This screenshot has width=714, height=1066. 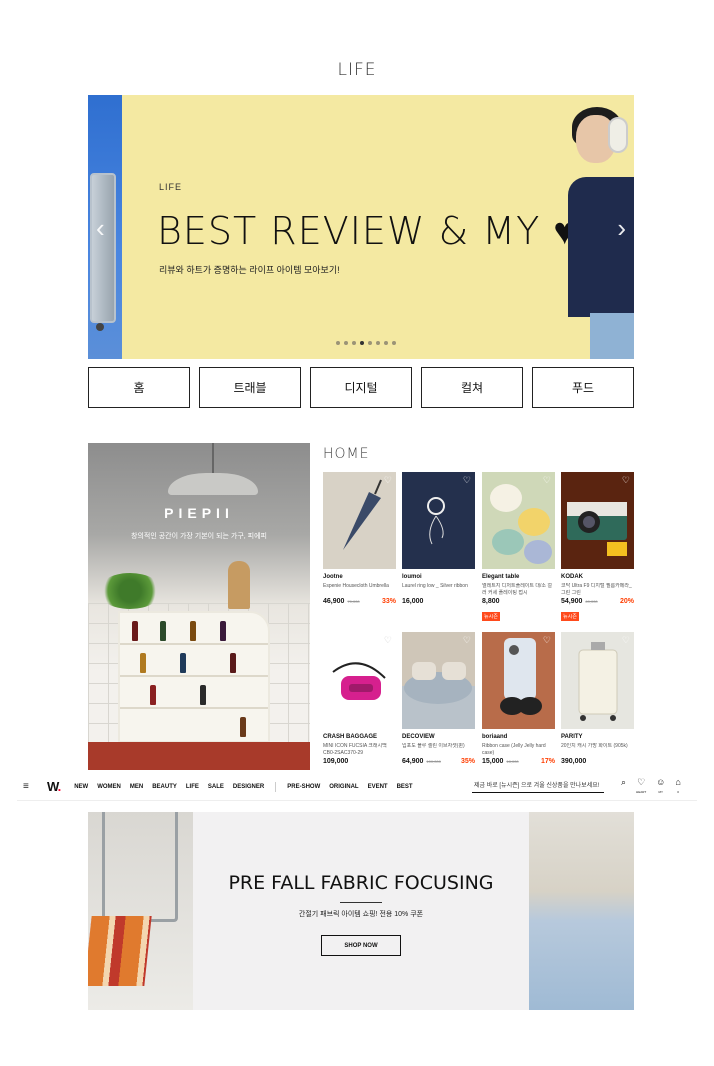 What do you see at coordinates (362, 514) in the screenshot?
I see `umbrella-image` at bounding box center [362, 514].